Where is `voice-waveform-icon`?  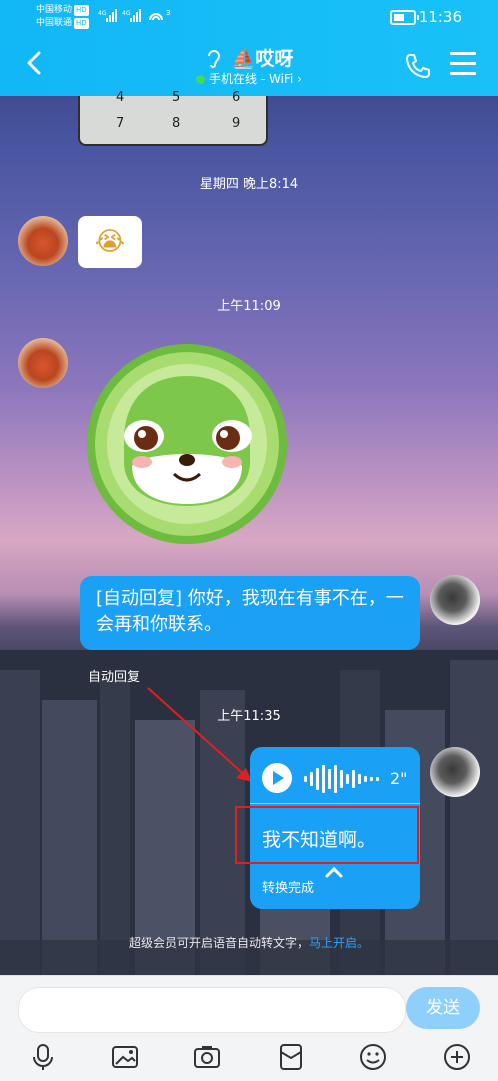 voice-waveform-icon is located at coordinates (341, 779).